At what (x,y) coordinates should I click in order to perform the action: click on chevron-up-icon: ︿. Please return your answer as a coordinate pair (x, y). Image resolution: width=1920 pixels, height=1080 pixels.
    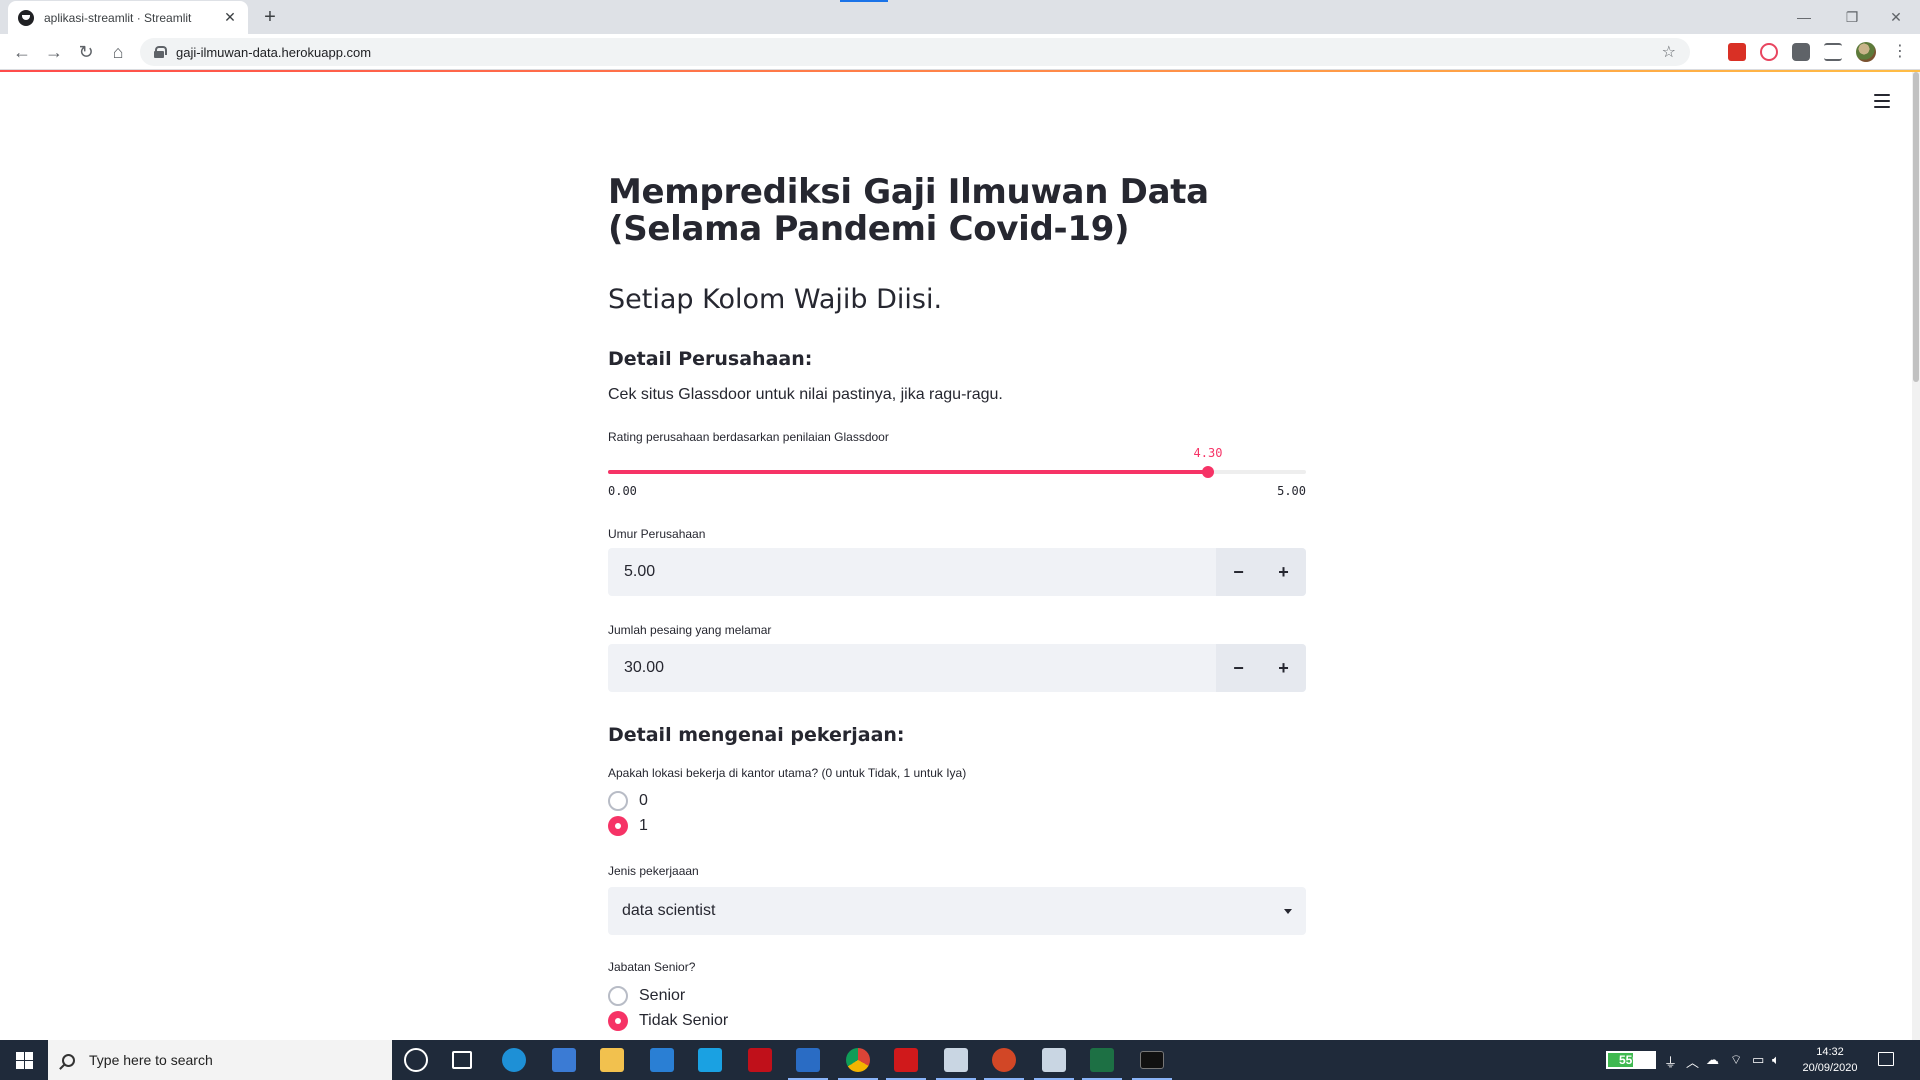
    Looking at the image, I should click on (1692, 1061).